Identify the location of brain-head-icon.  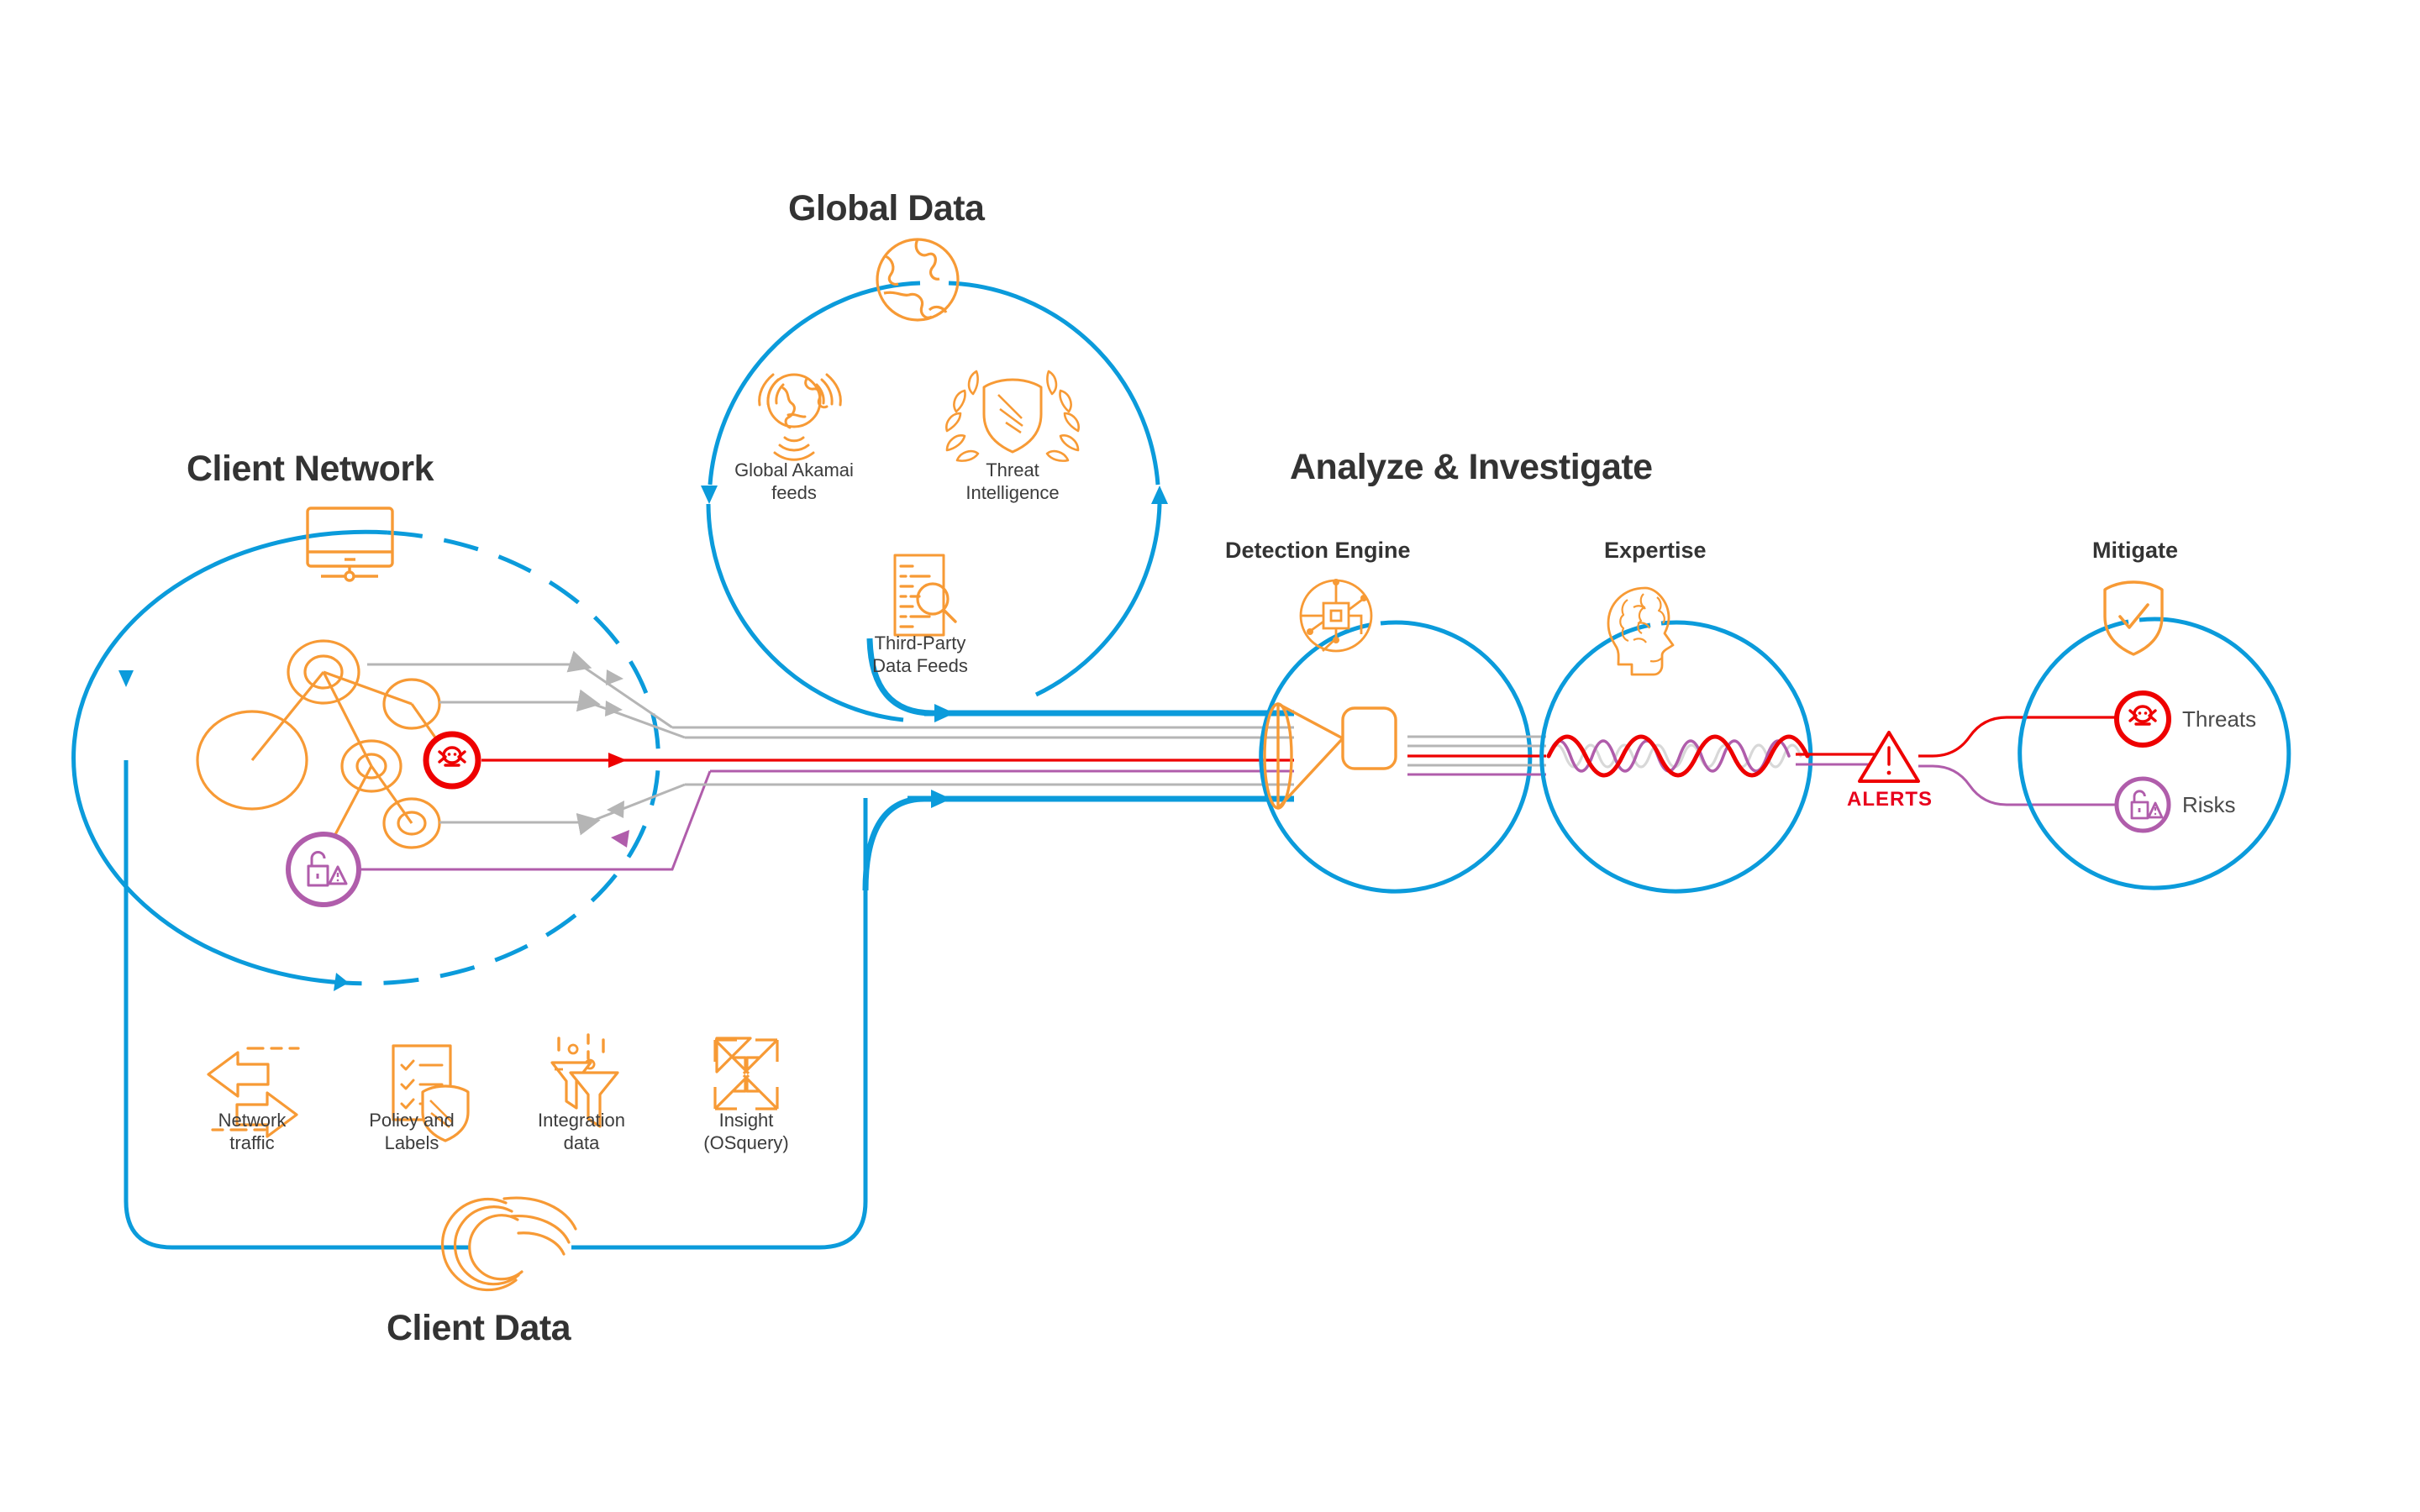
(1641, 631).